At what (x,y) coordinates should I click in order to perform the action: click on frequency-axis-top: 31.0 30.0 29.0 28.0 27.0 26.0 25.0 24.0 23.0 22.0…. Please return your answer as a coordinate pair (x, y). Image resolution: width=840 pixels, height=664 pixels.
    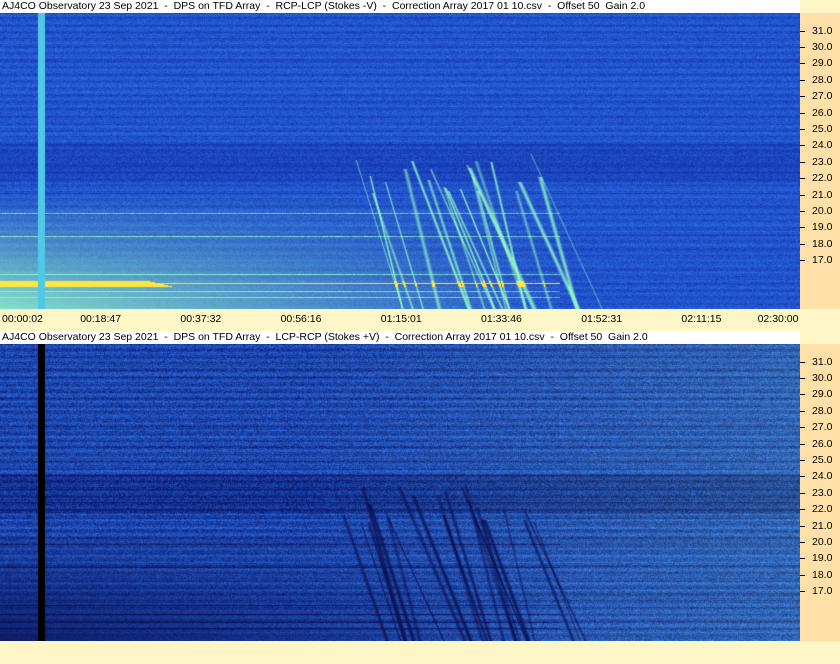
    Looking at the image, I should click on (820, 161).